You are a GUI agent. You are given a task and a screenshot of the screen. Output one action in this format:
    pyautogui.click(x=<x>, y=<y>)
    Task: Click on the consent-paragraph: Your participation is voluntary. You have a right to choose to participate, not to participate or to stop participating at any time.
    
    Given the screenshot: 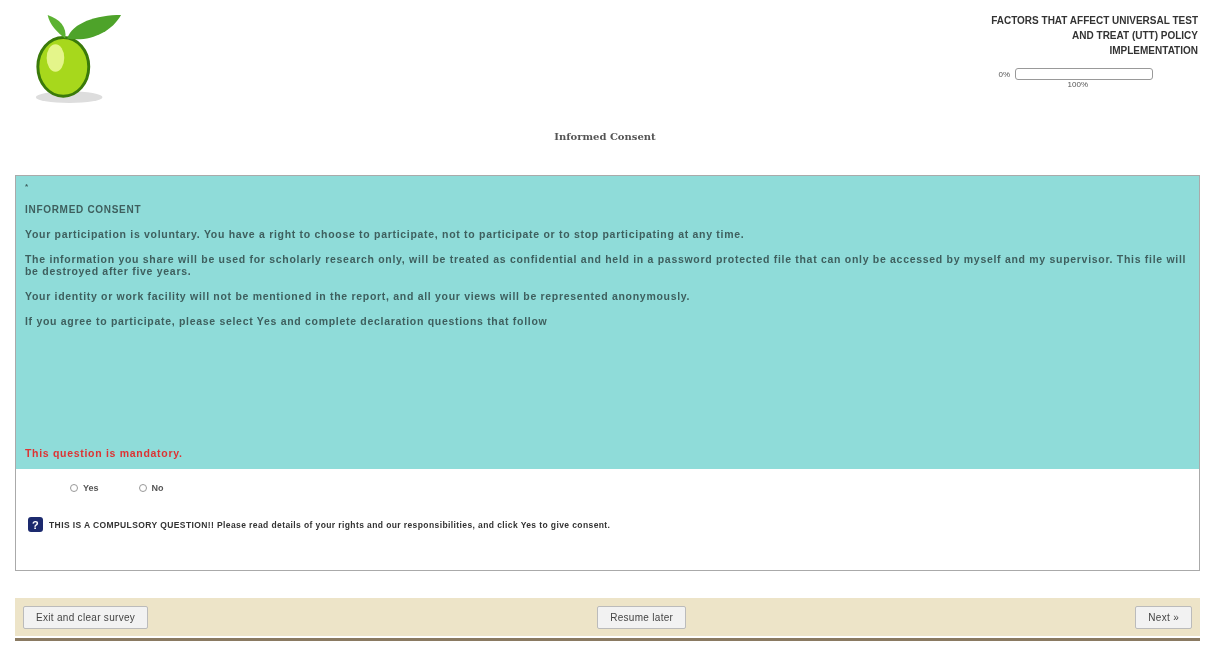 What is the action you would take?
    pyautogui.click(x=385, y=234)
    